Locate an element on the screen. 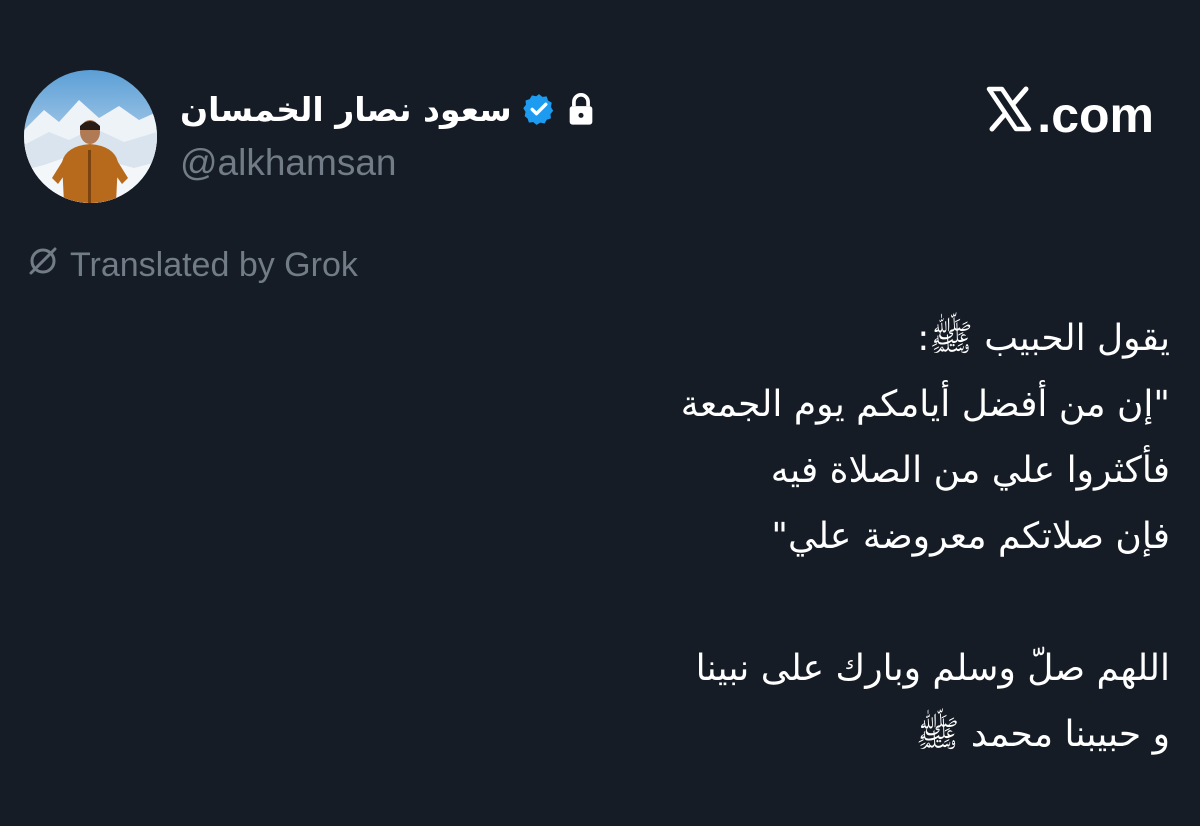 The width and height of the screenshot is (1200, 826). tweet-line: فأكثروا علي من الصلاة فيه is located at coordinates (970, 470).